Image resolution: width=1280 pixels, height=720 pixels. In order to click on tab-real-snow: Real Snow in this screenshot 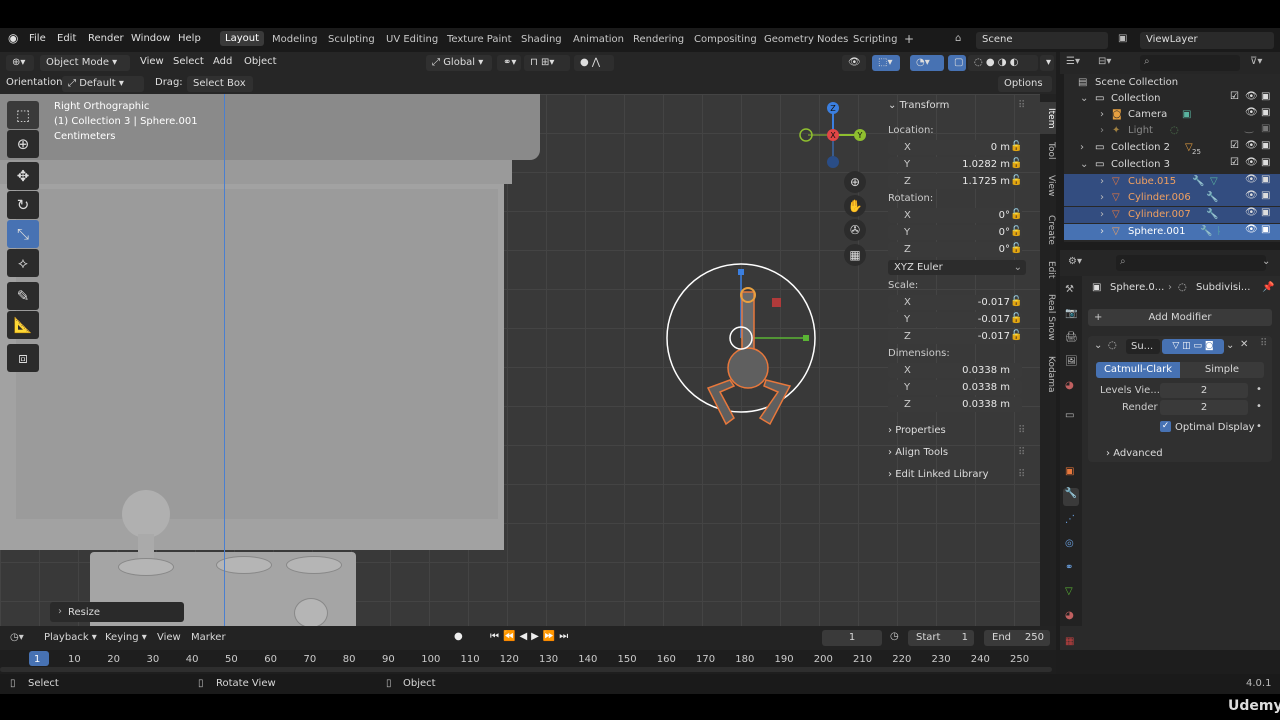, I will do `click(1048, 317)`.